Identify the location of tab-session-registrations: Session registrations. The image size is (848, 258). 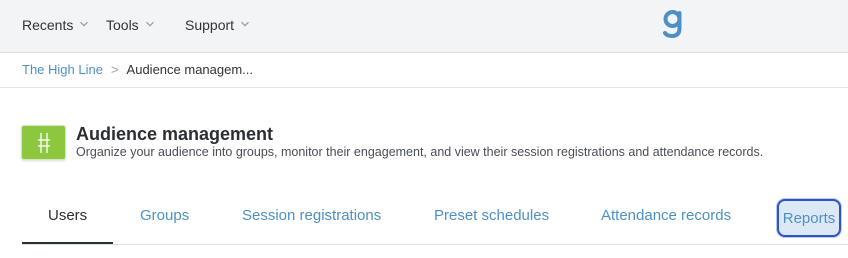
(311, 215).